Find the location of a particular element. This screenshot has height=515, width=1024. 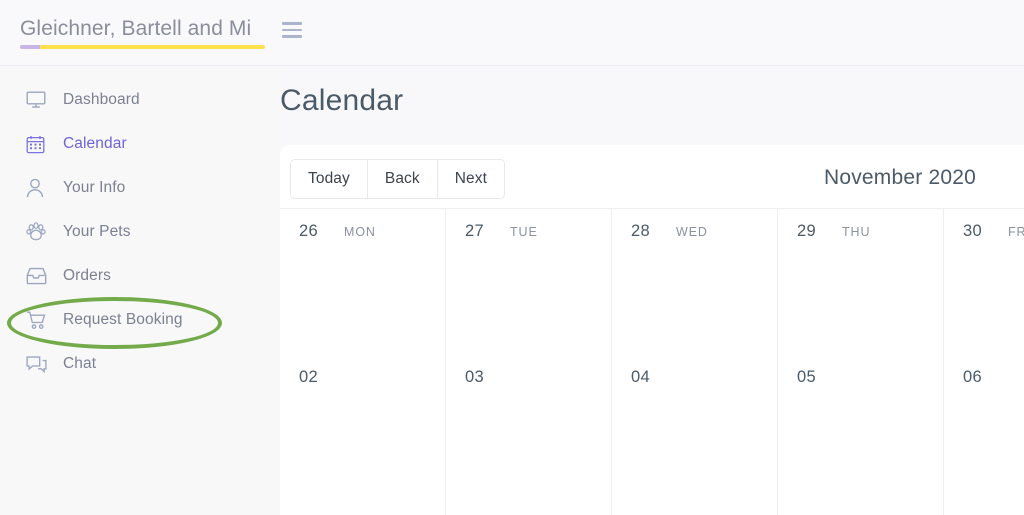

sidebar-item-label: Dashboard is located at coordinates (101, 99).